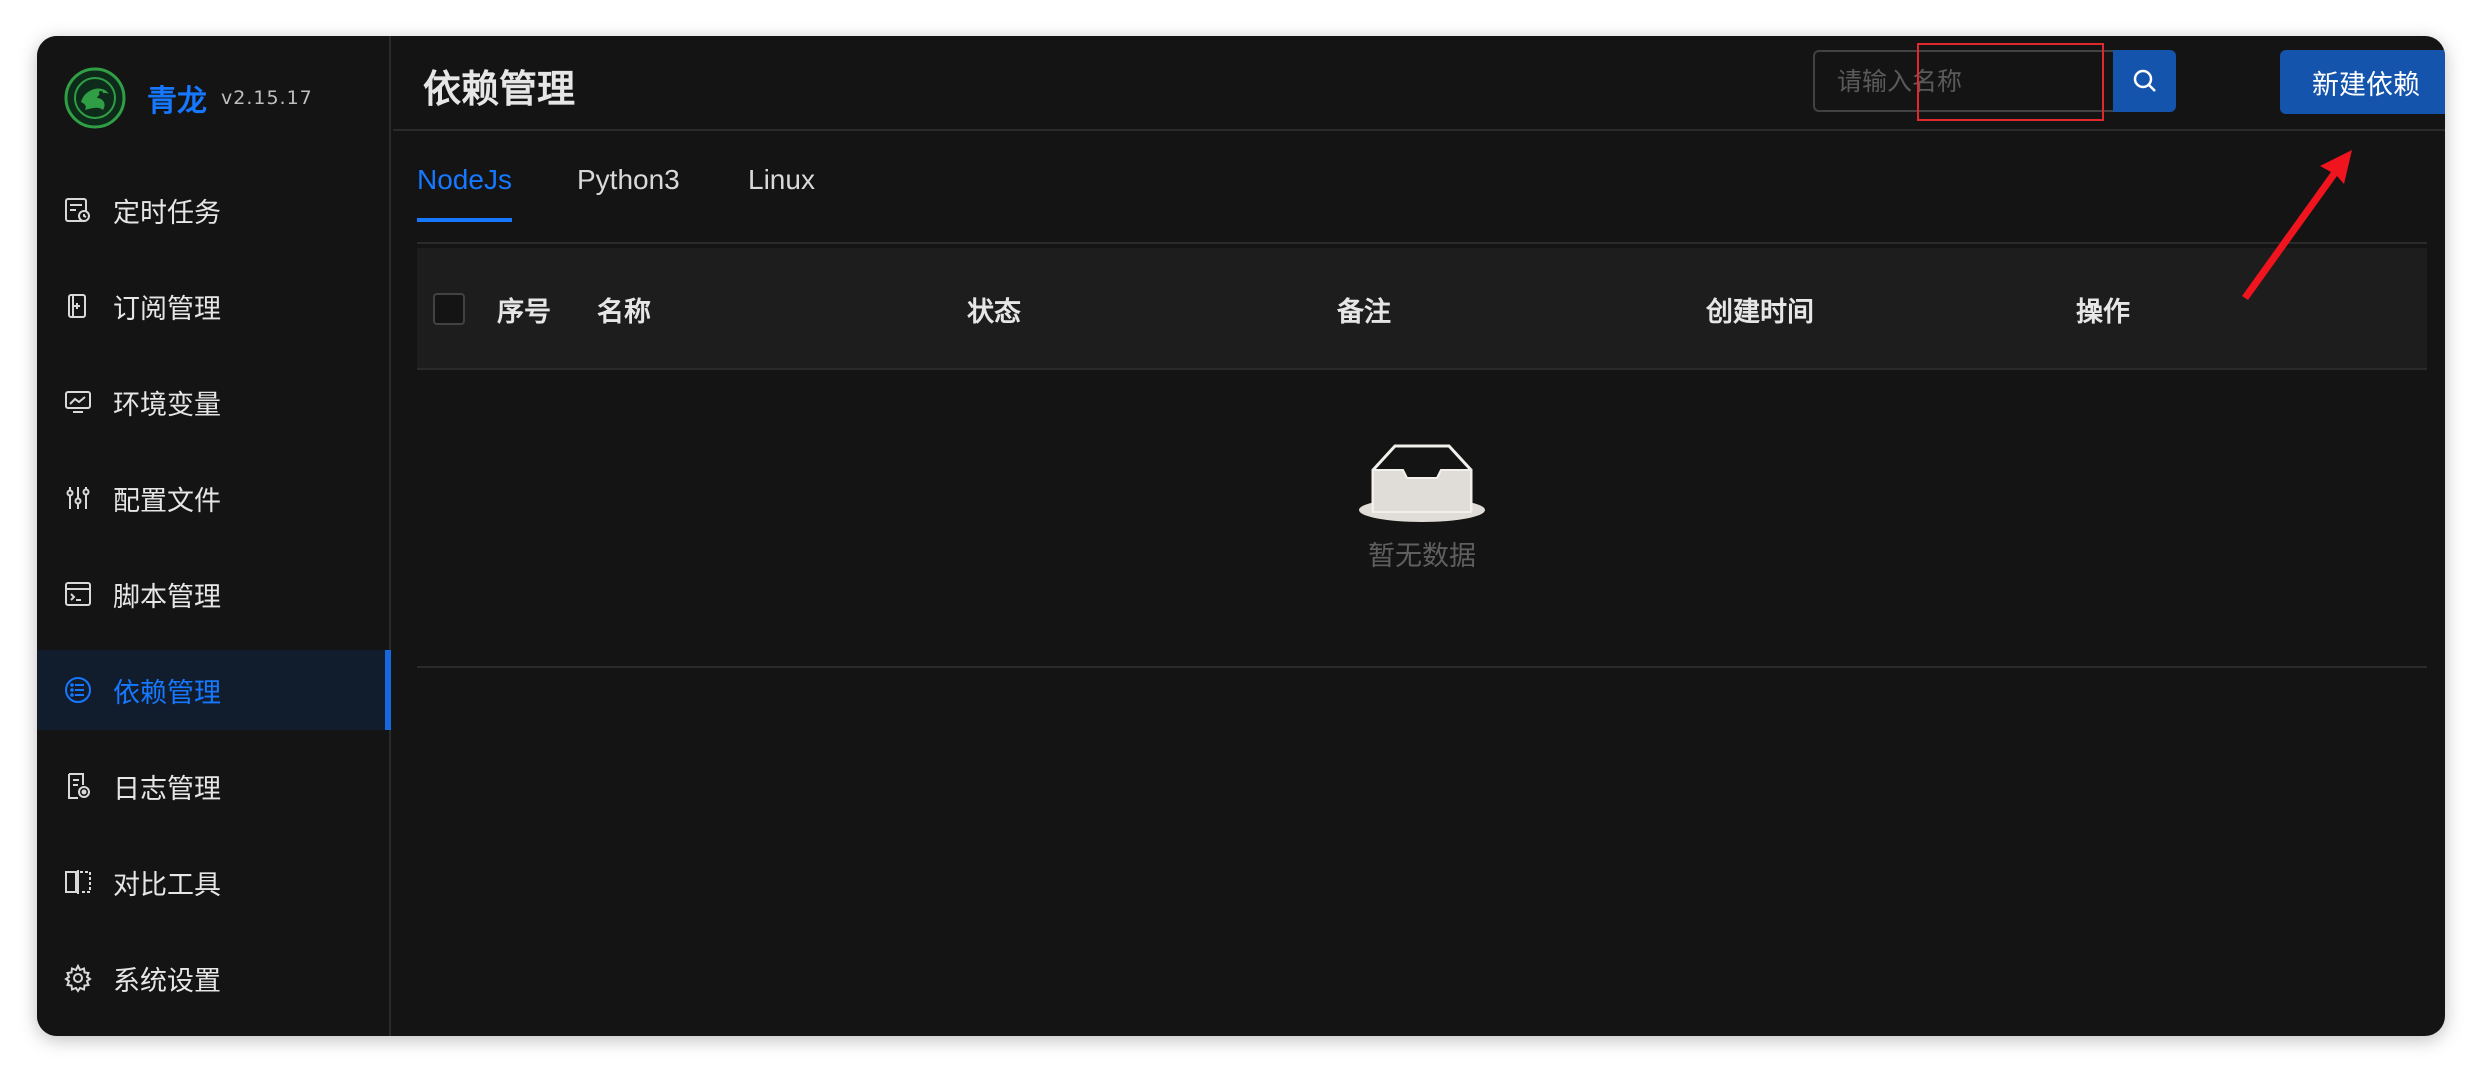 This screenshot has width=2482, height=1074. I want to click on sidebar-item-label: 依赖管理, so click(167, 693).